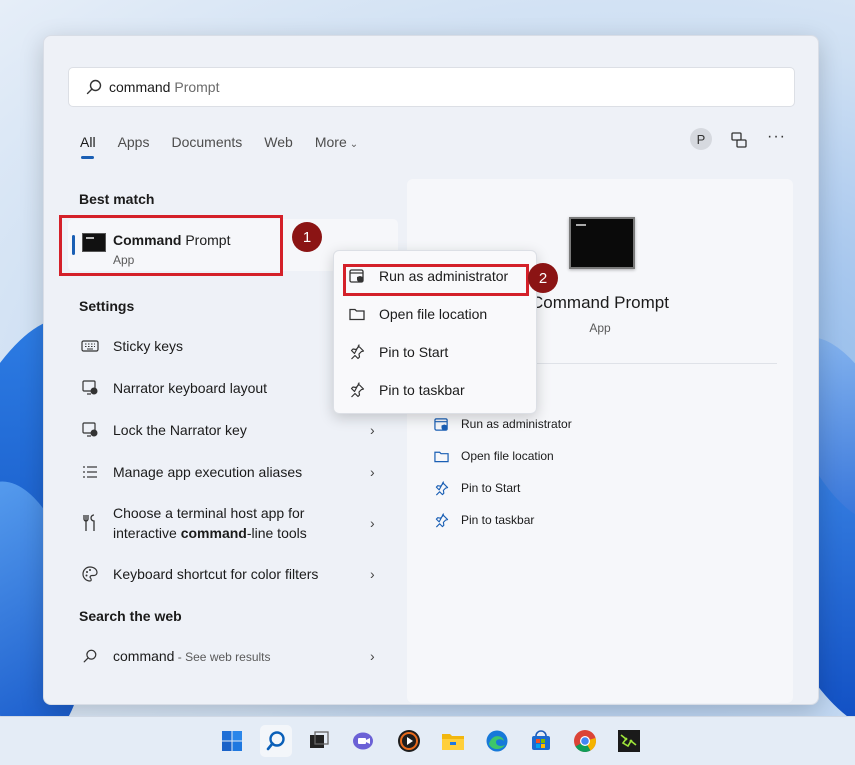  Describe the element at coordinates (585, 741) in the screenshot. I see `chrome-icon` at that location.